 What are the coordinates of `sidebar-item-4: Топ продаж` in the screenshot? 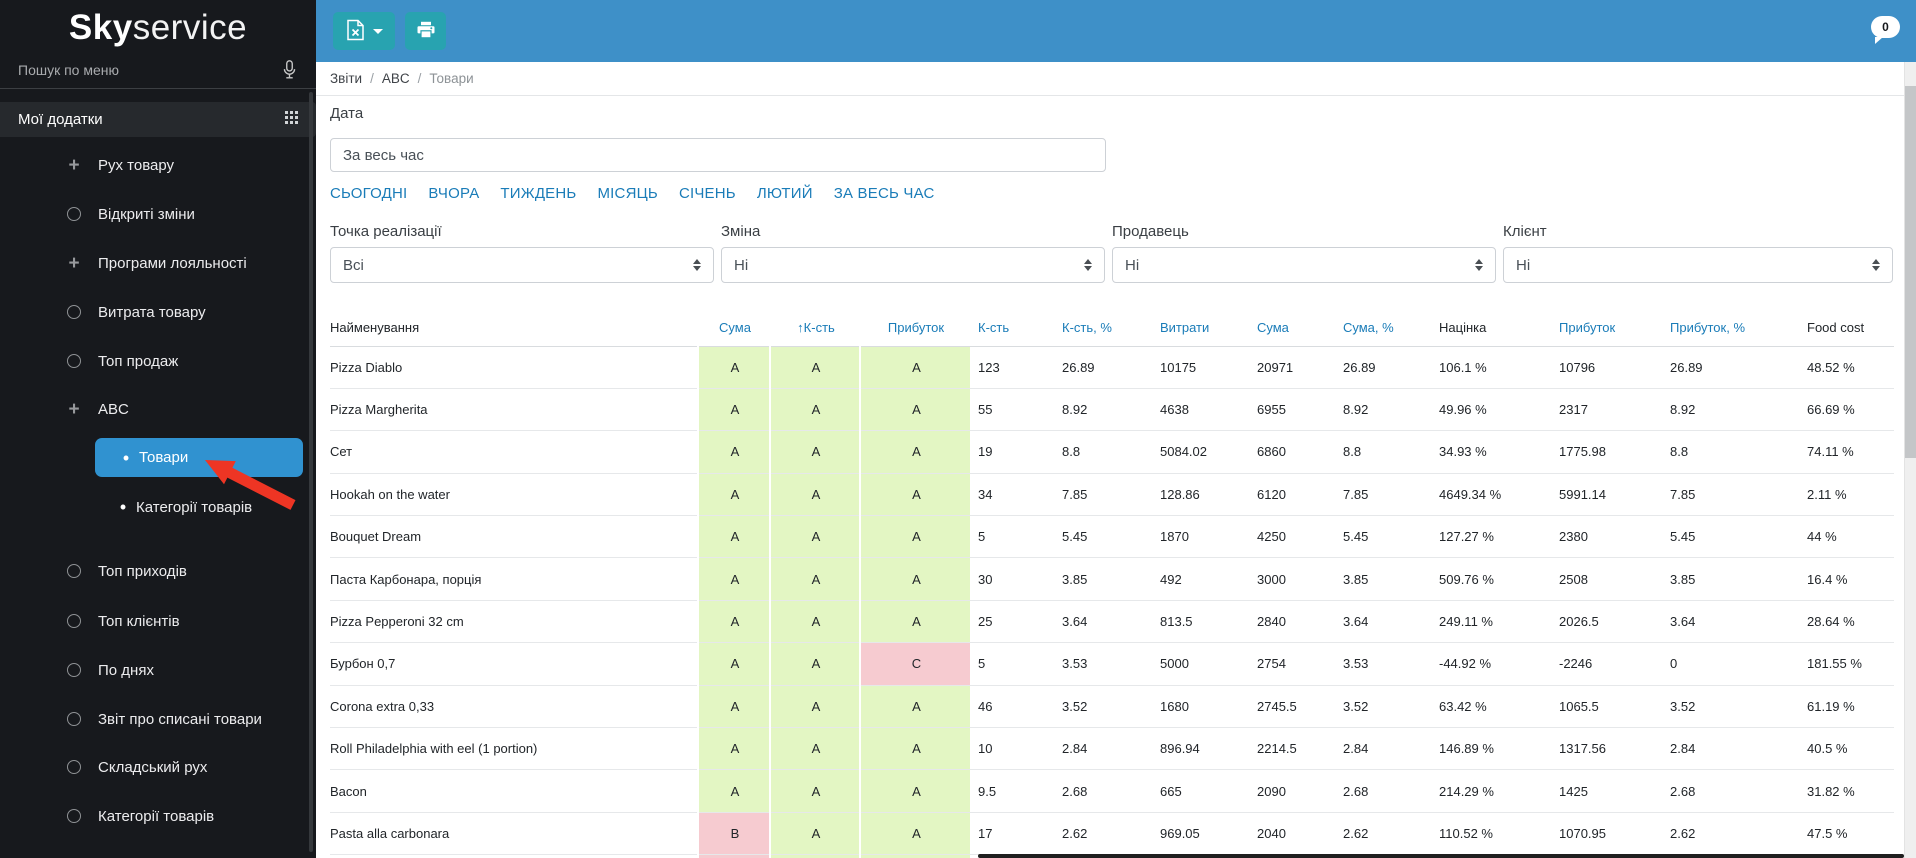 It's located at (158, 361).